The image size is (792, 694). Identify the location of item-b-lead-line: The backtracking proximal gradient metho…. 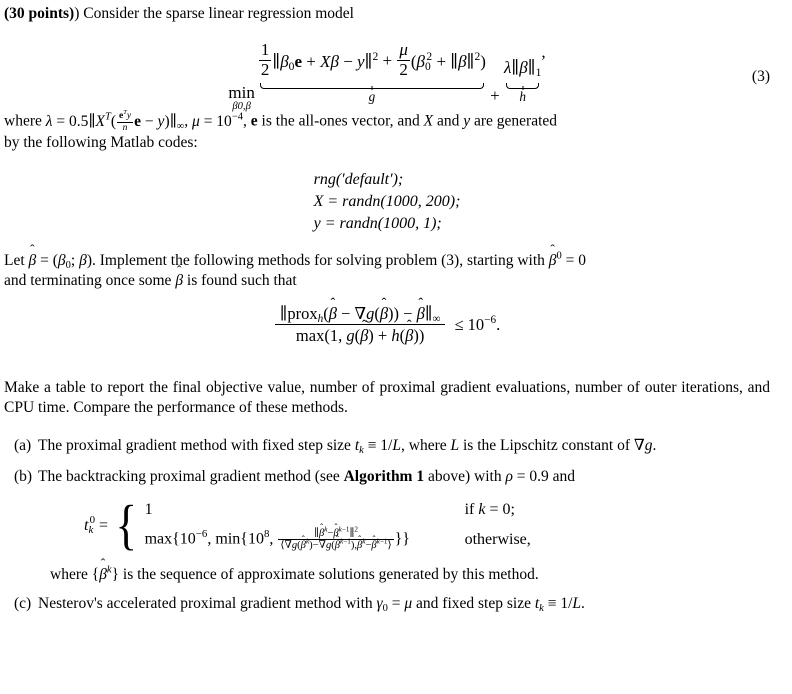
(404, 477).